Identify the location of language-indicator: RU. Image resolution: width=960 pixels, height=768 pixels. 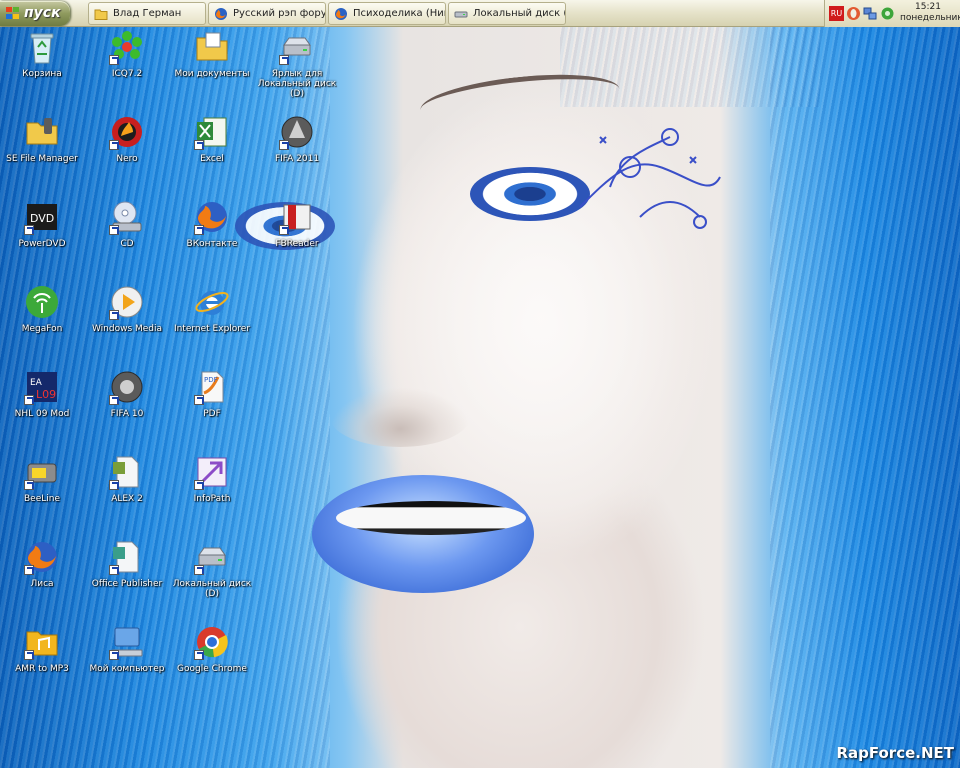
(836, 13).